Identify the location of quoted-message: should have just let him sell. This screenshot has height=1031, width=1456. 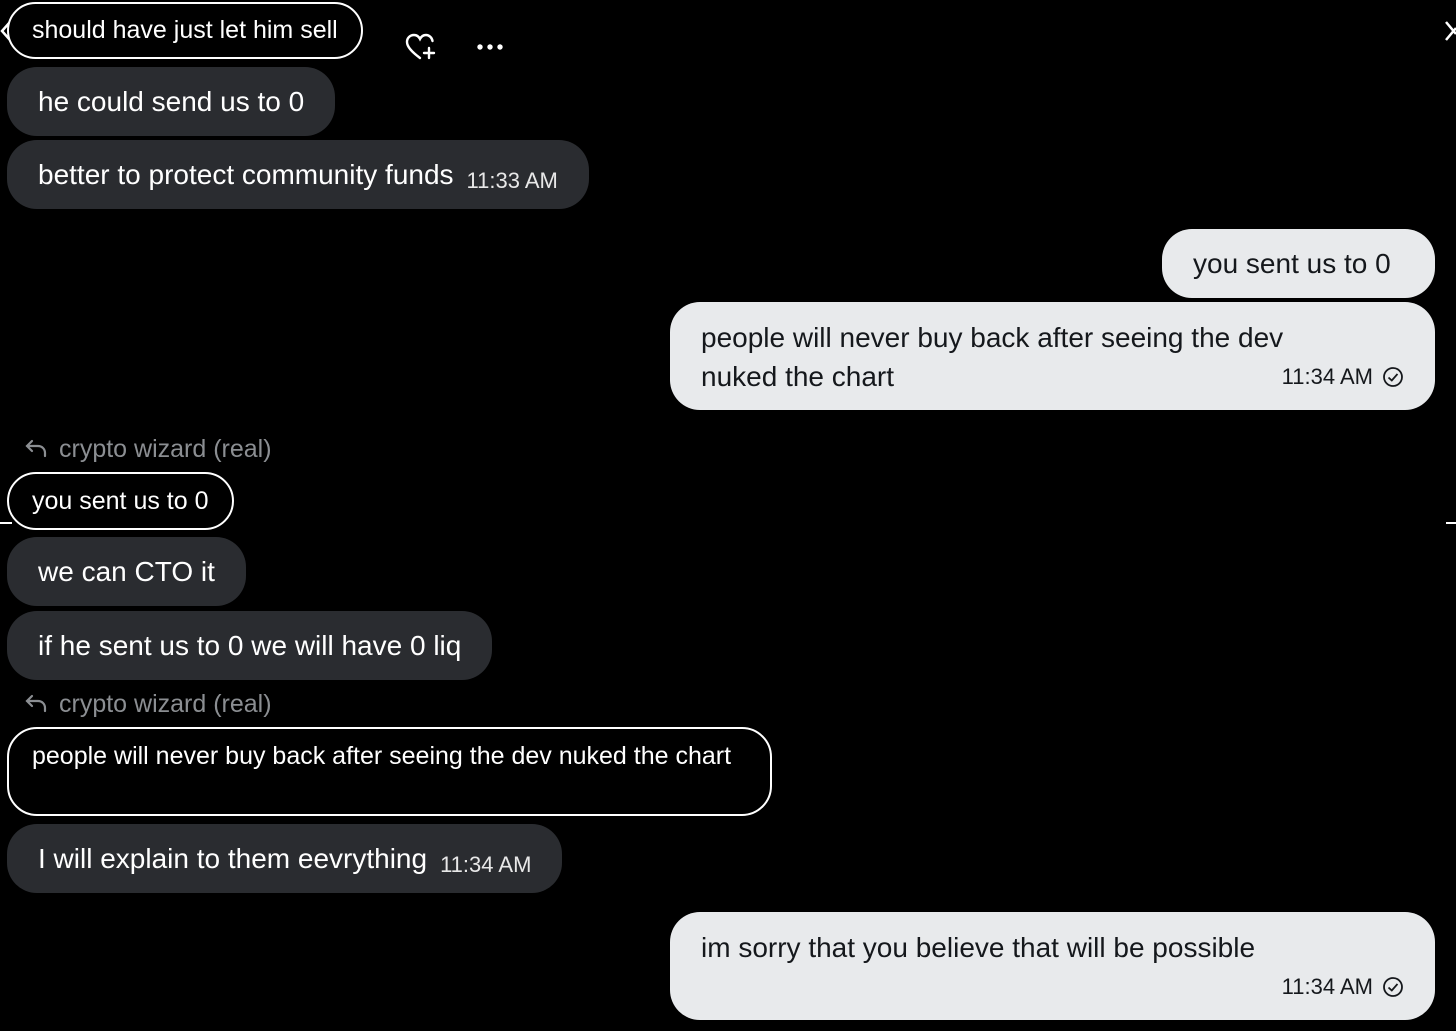
(185, 30).